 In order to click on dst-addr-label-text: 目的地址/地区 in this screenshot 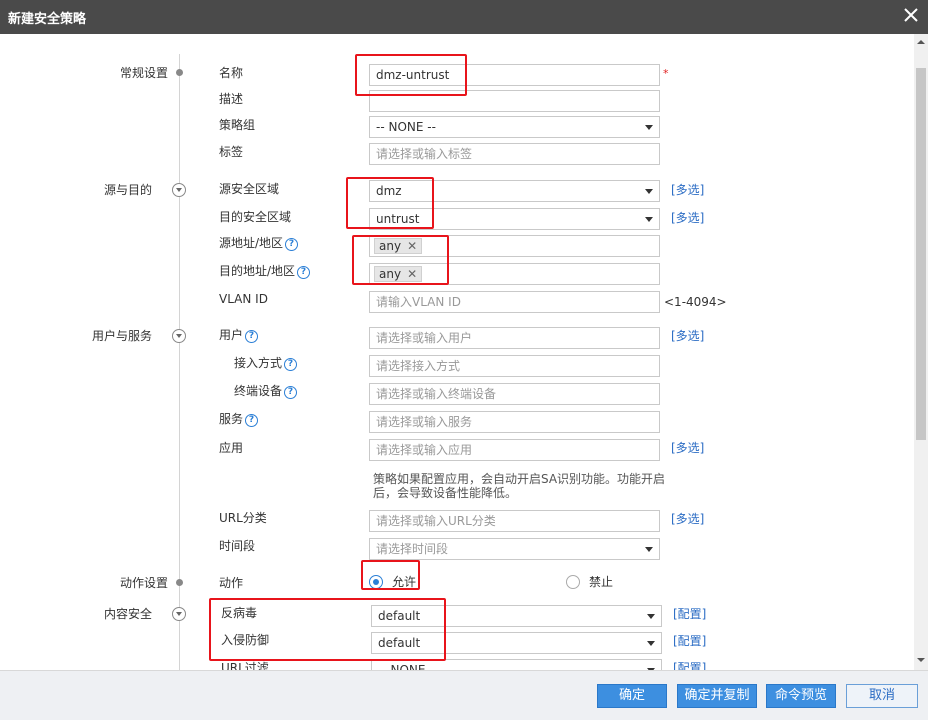, I will do `click(257, 271)`.